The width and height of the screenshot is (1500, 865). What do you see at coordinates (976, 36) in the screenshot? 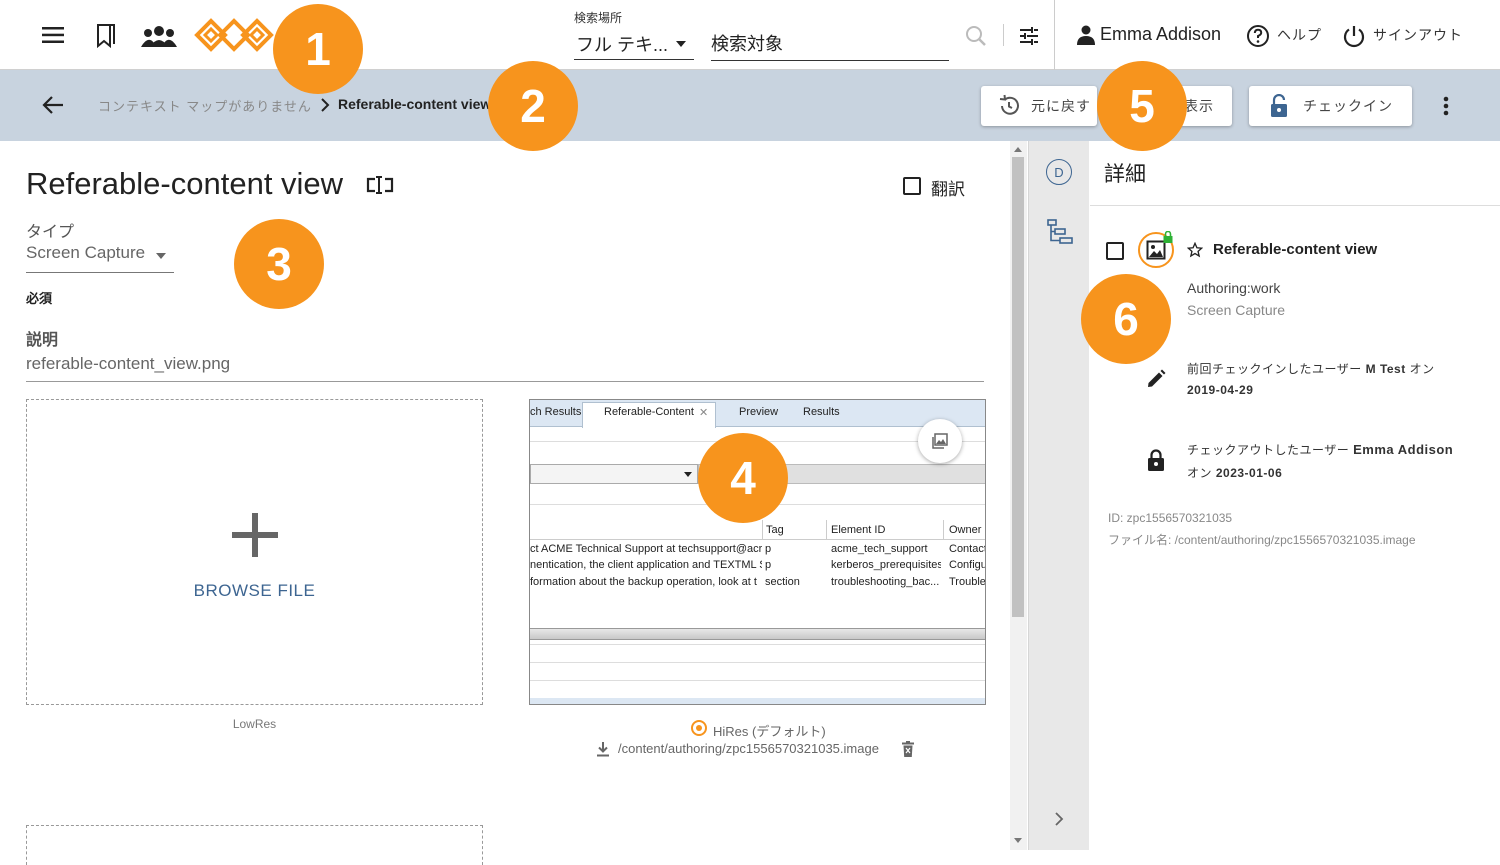
I see `search-icon` at bounding box center [976, 36].